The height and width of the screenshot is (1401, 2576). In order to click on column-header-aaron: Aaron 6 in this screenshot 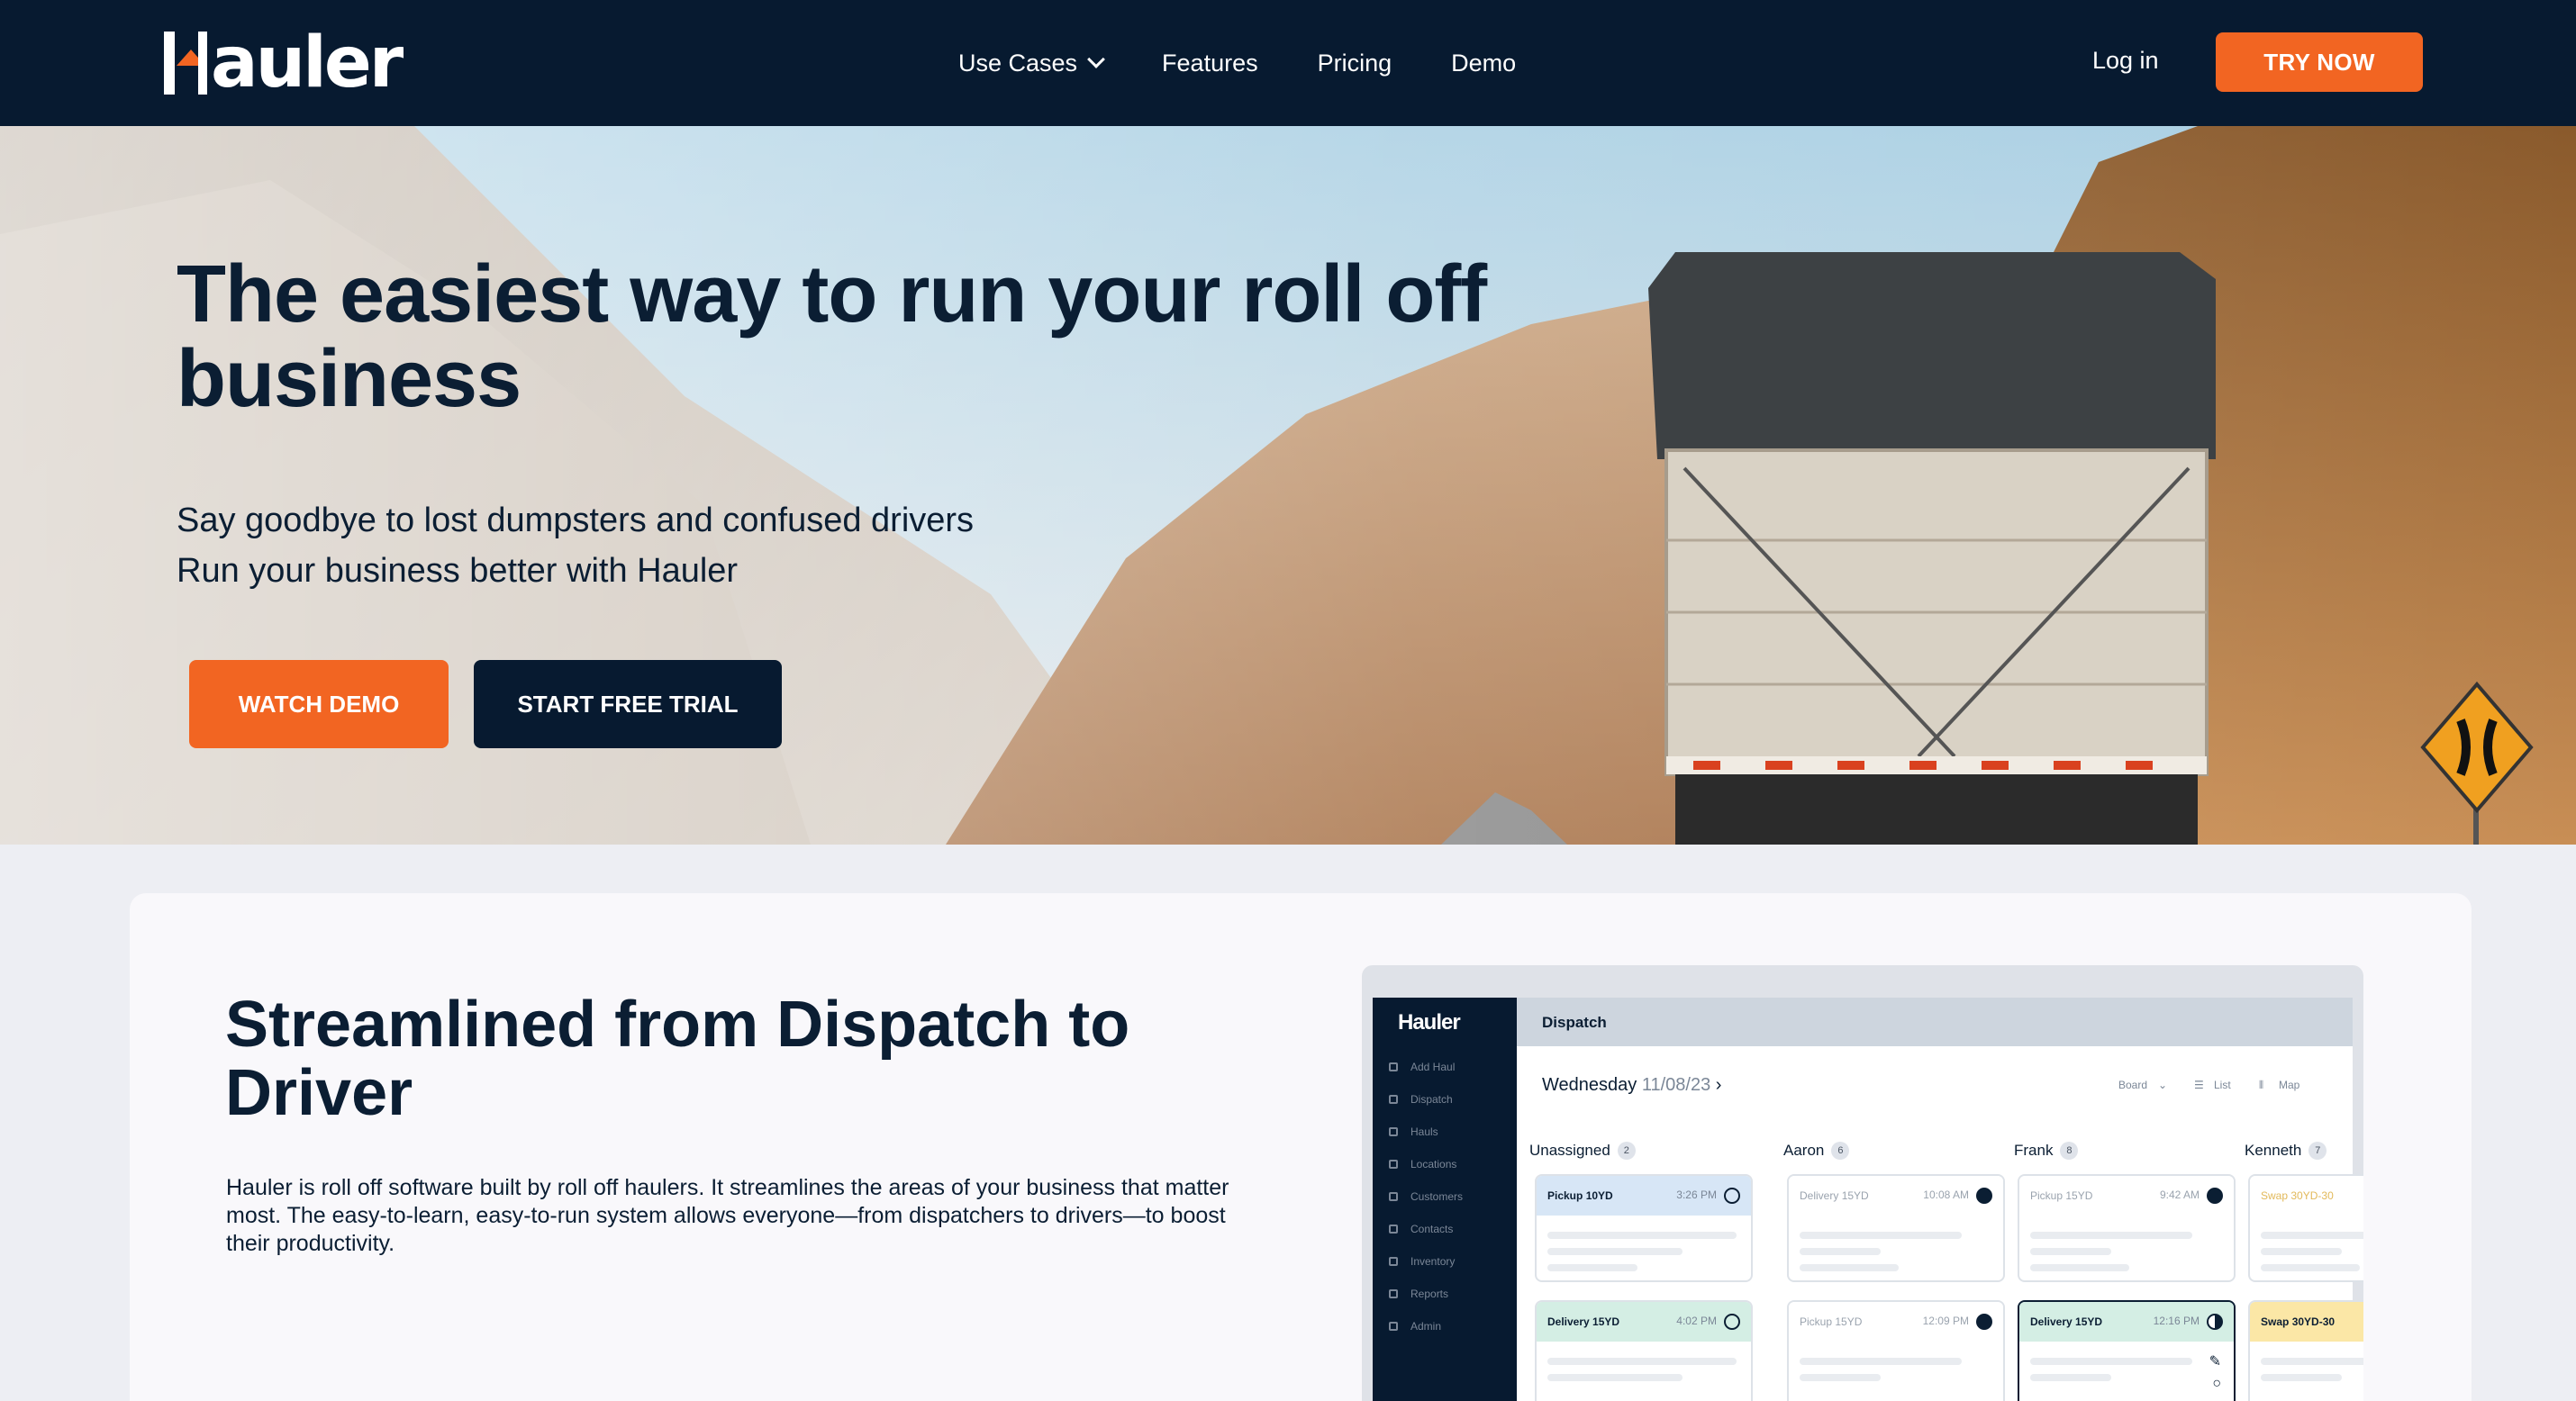, I will do `click(1816, 1151)`.